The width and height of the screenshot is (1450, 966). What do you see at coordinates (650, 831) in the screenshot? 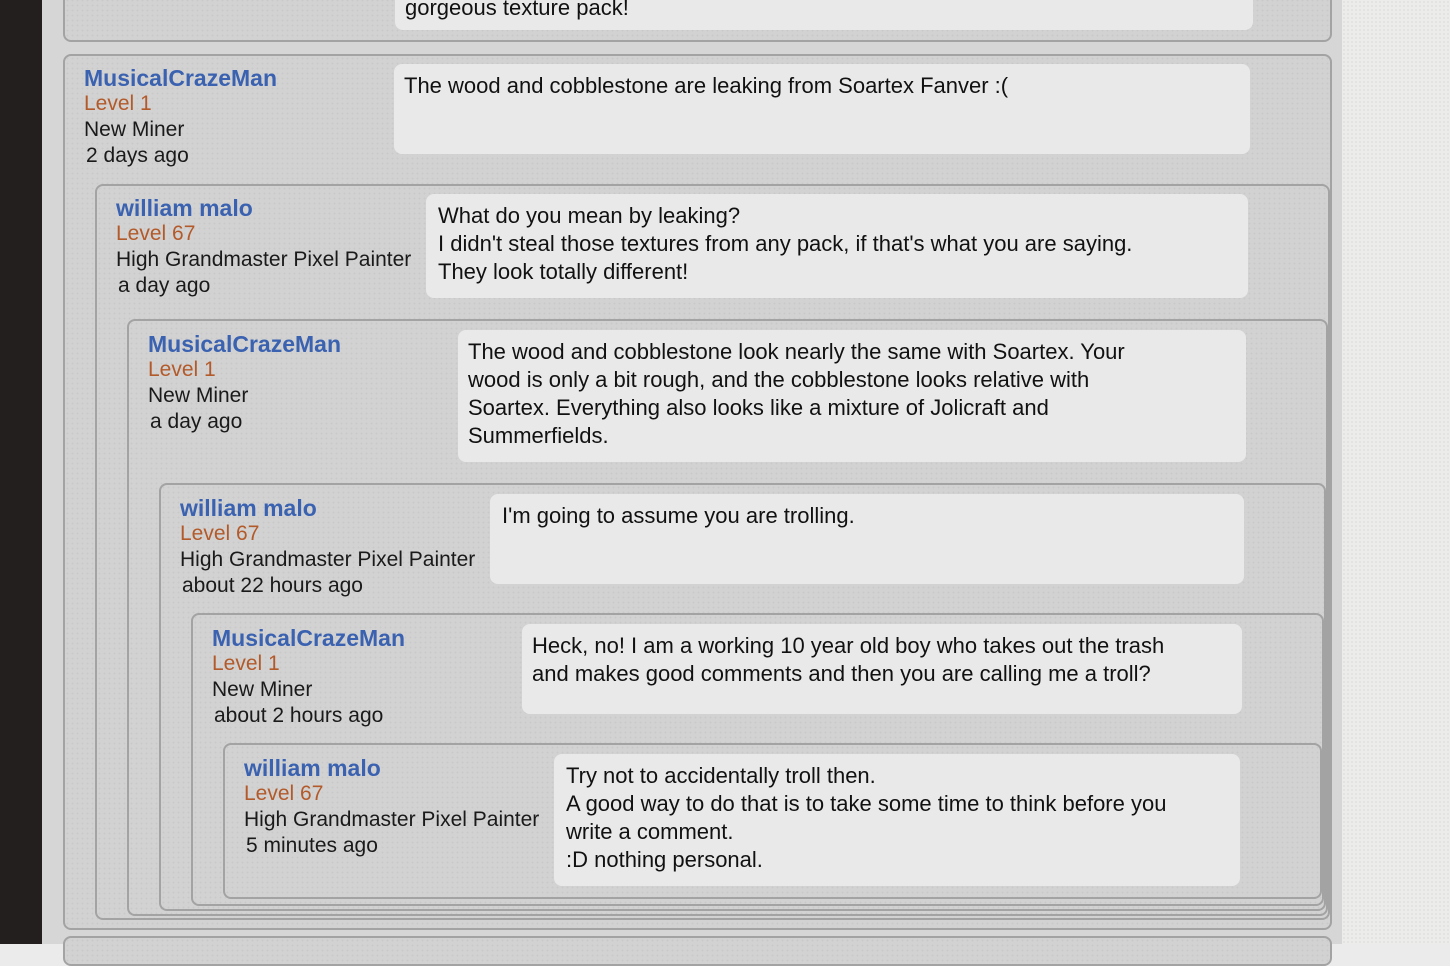
I see `comment-line: write a comment.` at bounding box center [650, 831].